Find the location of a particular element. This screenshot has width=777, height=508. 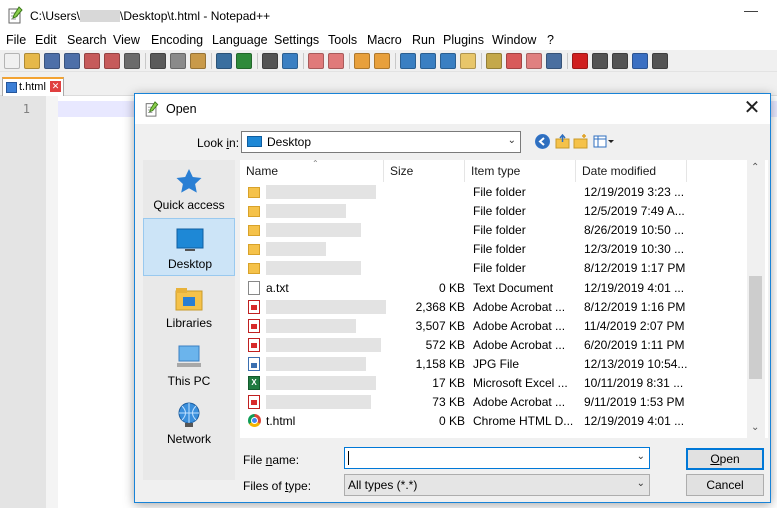

menu-view: View is located at coordinates (126, 40).